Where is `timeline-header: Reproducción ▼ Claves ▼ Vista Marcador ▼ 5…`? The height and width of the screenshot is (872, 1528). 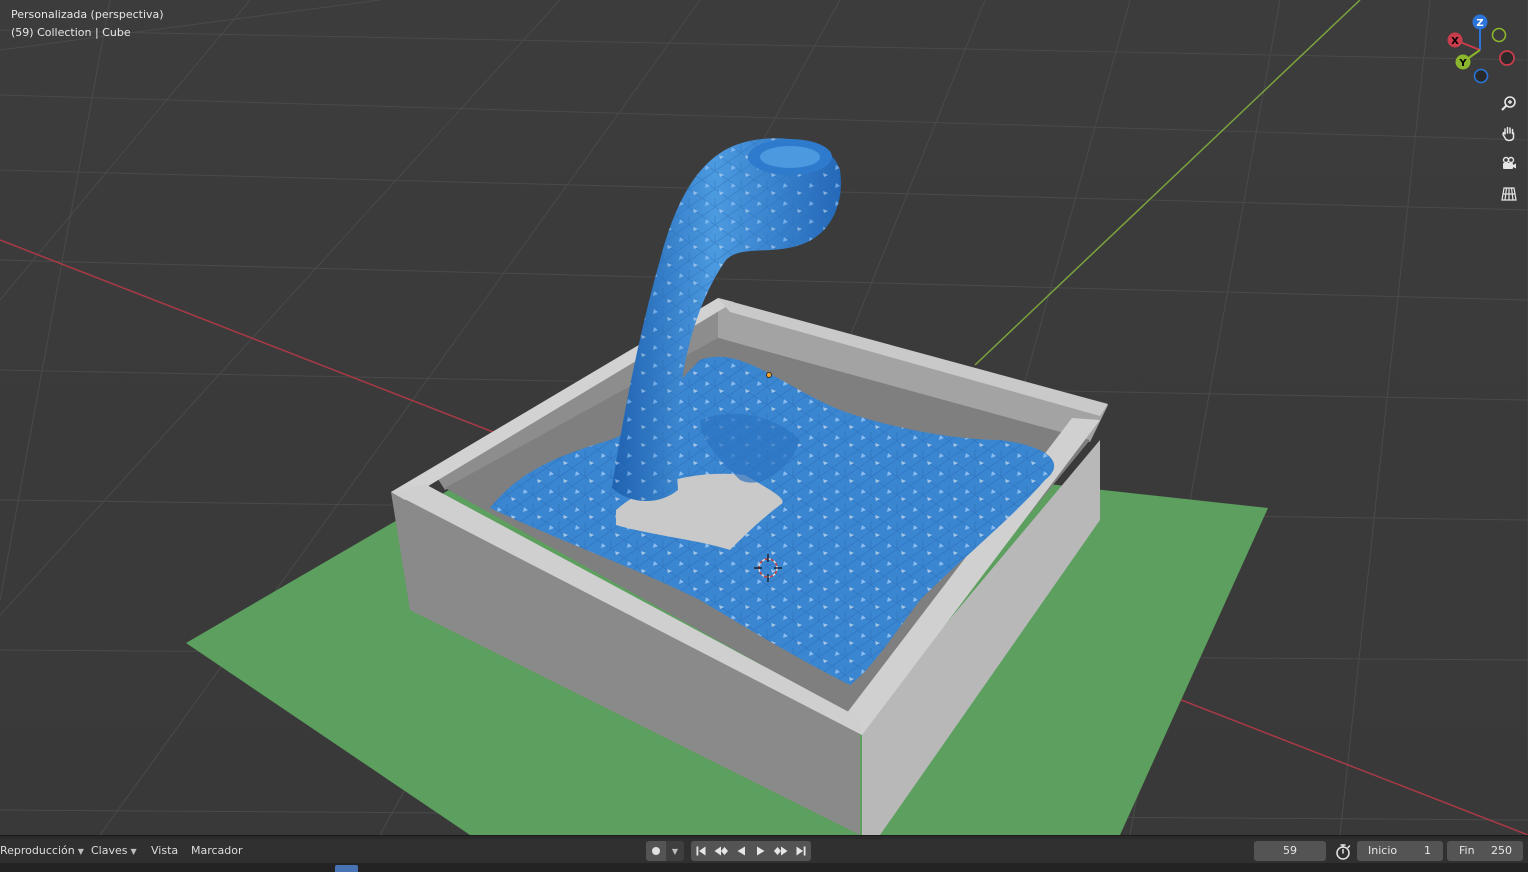
timeline-header: Reproducción ▼ Claves ▼ Vista Marcador ▼ 5… is located at coordinates (764, 851).